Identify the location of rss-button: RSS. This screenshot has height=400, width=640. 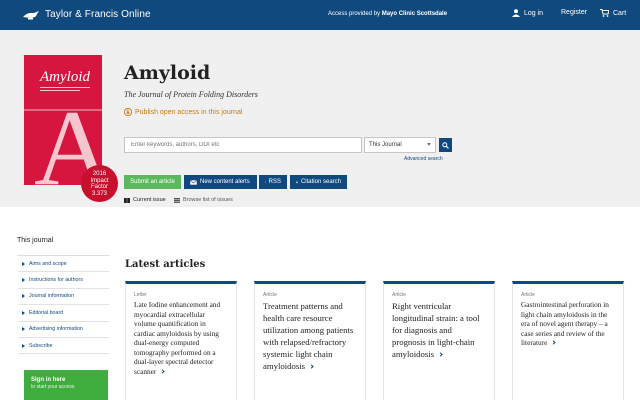
(273, 182).